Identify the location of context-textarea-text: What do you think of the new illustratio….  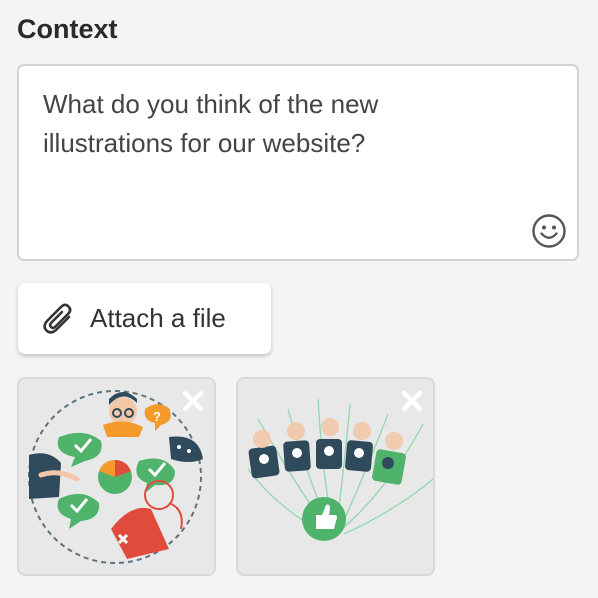
(250, 124).